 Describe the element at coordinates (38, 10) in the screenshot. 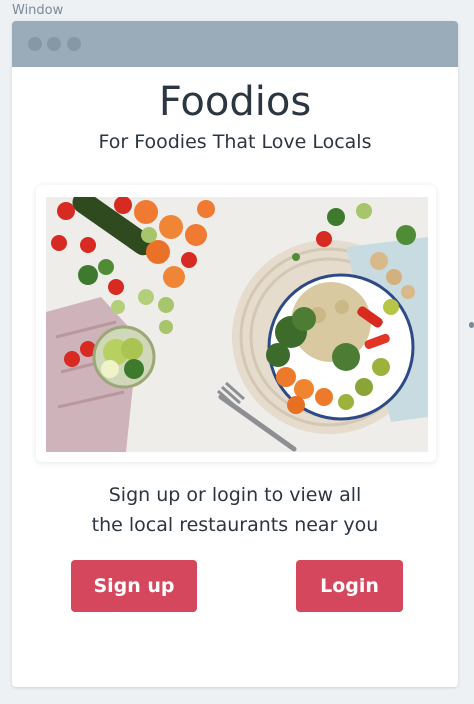

I see `canvas-label: Window` at that location.